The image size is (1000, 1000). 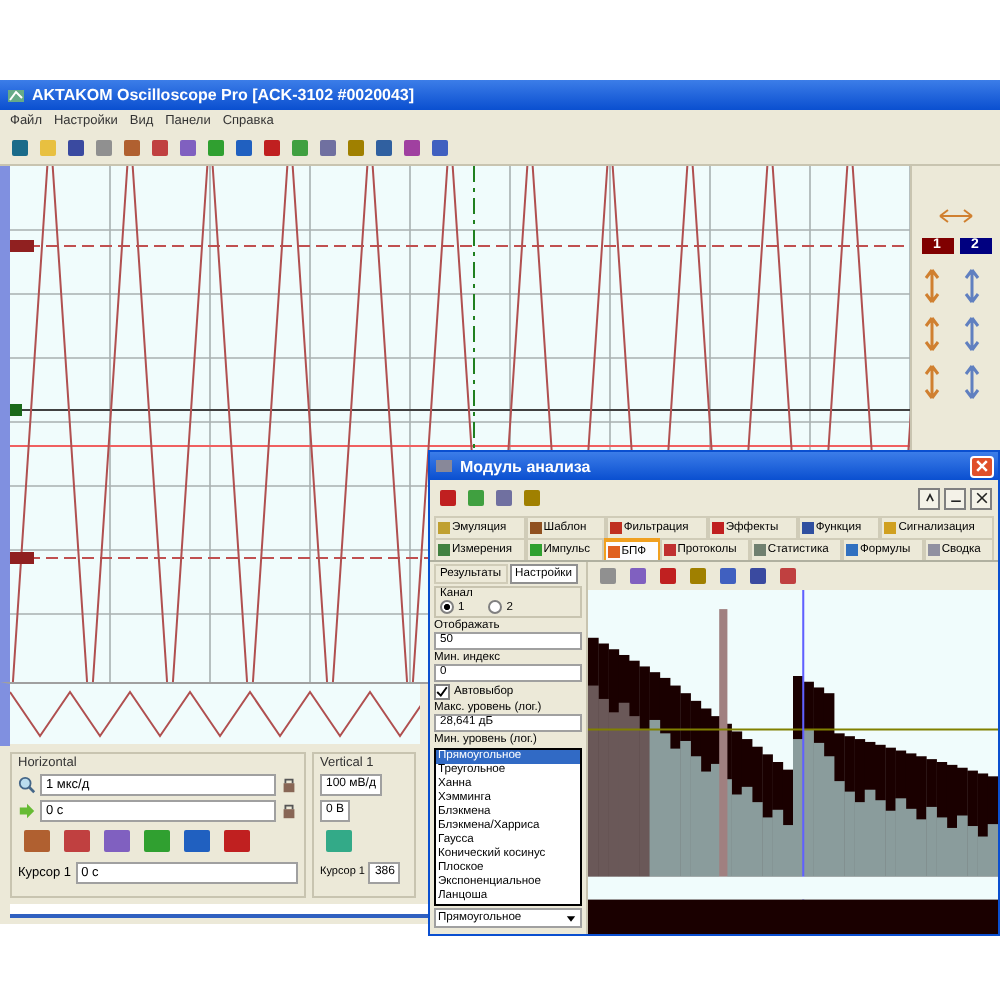 What do you see at coordinates (525, 466) in the screenshot?
I see `window-title: Модуль анализа` at bounding box center [525, 466].